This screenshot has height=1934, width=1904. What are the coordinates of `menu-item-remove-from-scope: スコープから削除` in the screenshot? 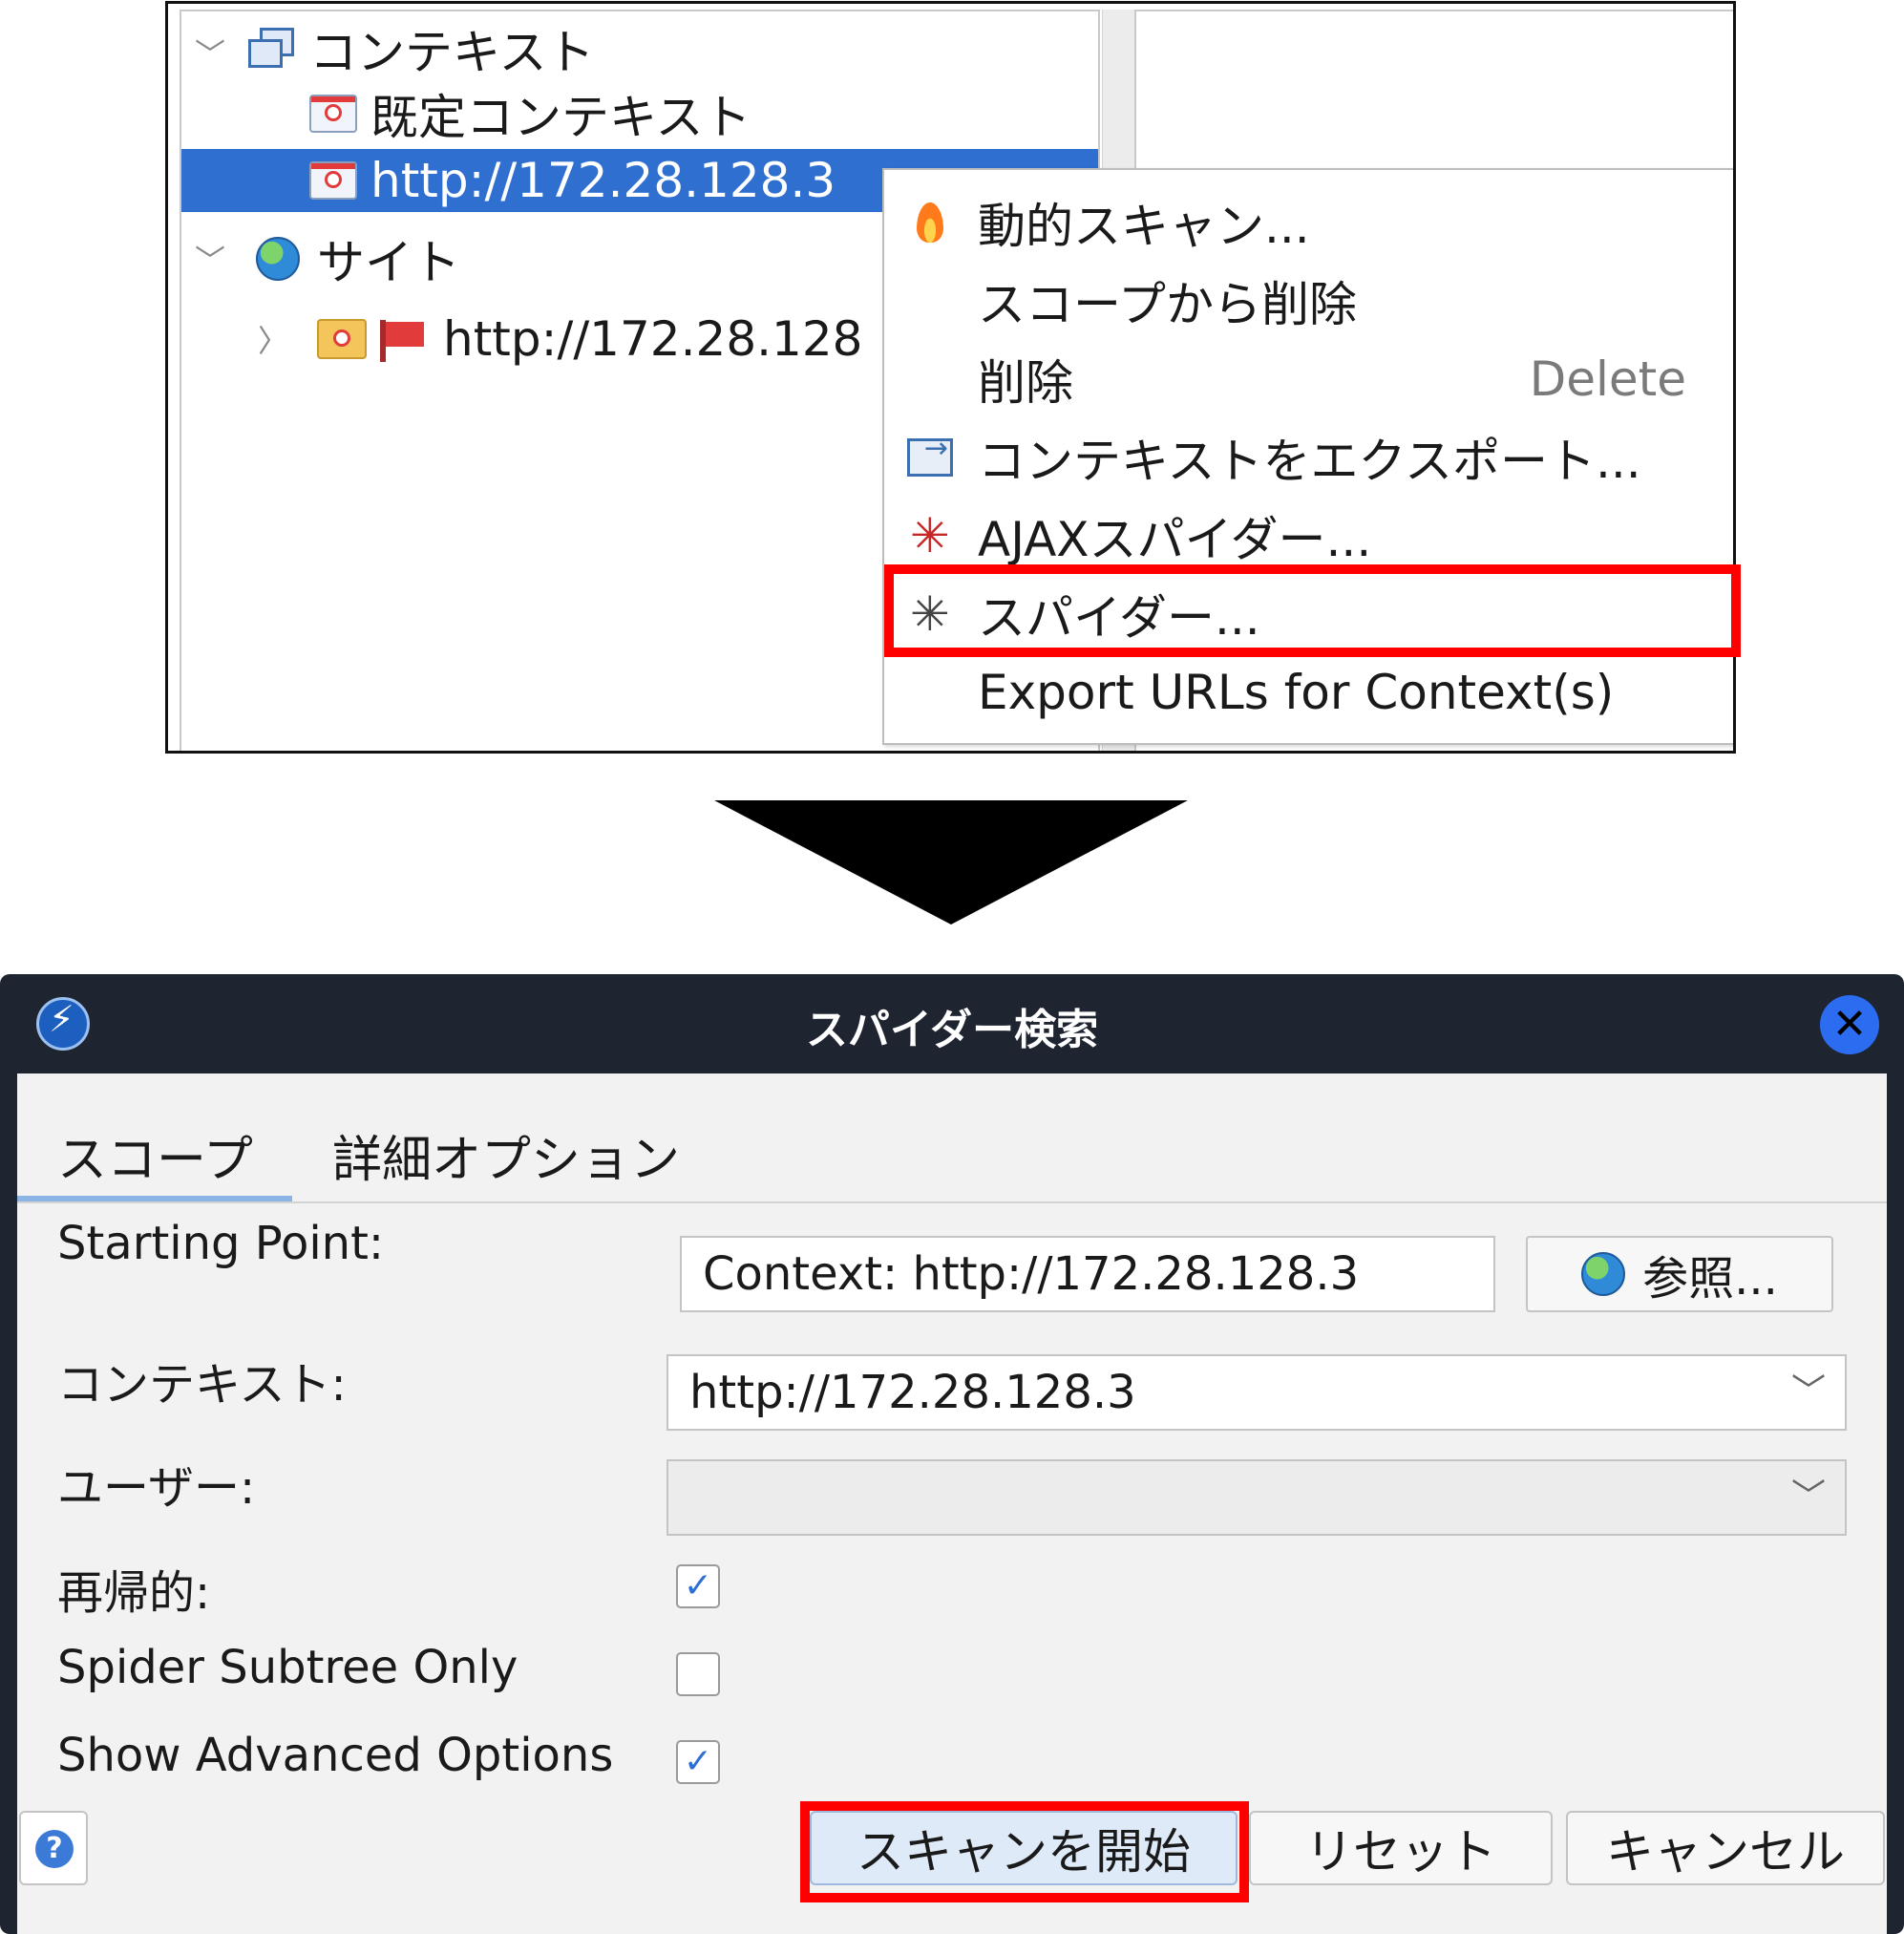 It's located at (1309, 301).